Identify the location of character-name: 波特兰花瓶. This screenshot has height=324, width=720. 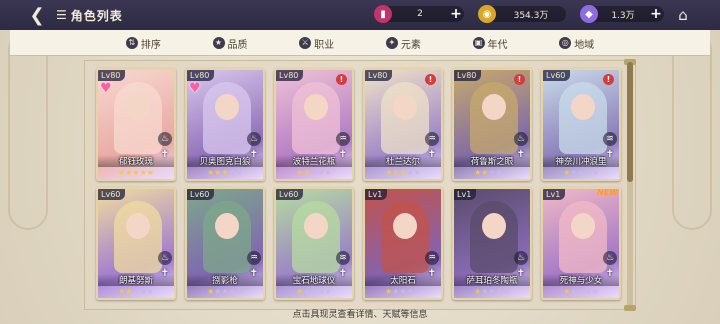
(314, 161).